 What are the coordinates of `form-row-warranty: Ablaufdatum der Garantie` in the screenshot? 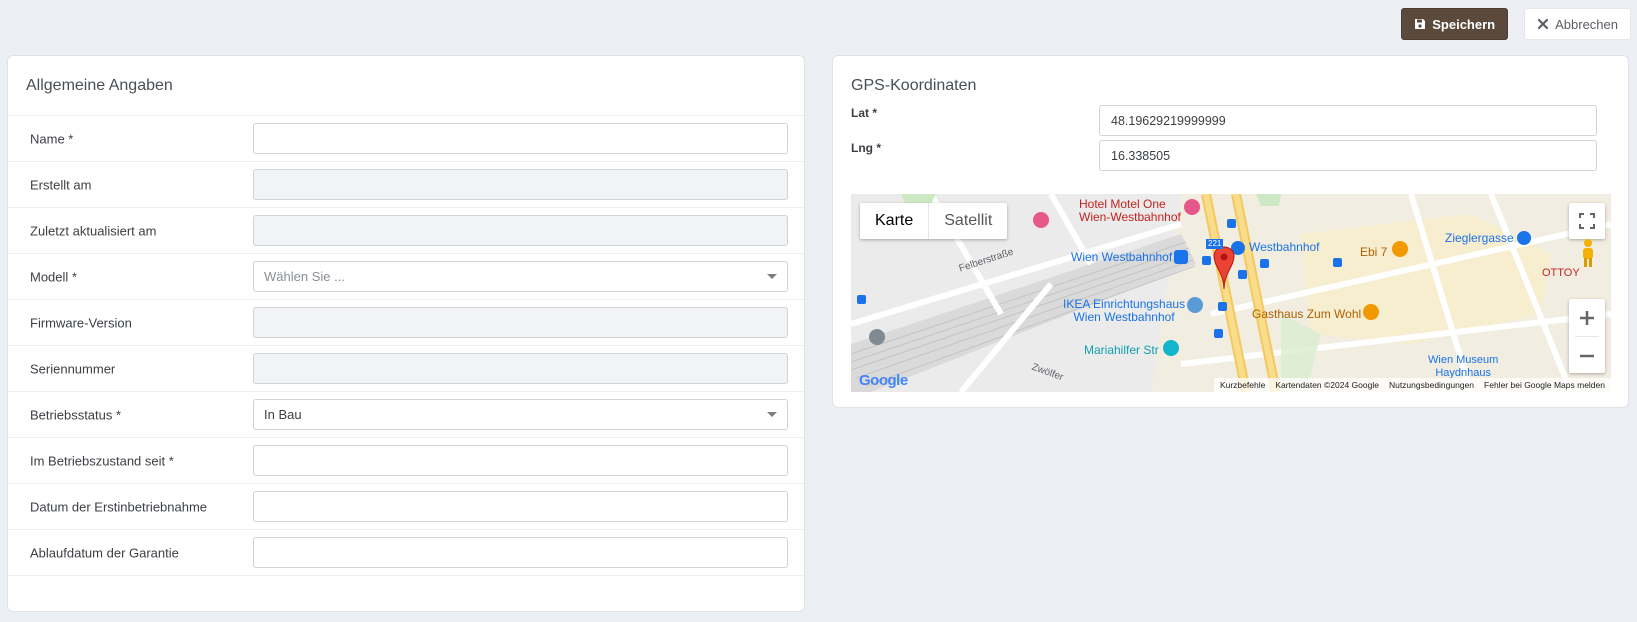 It's located at (406, 553).